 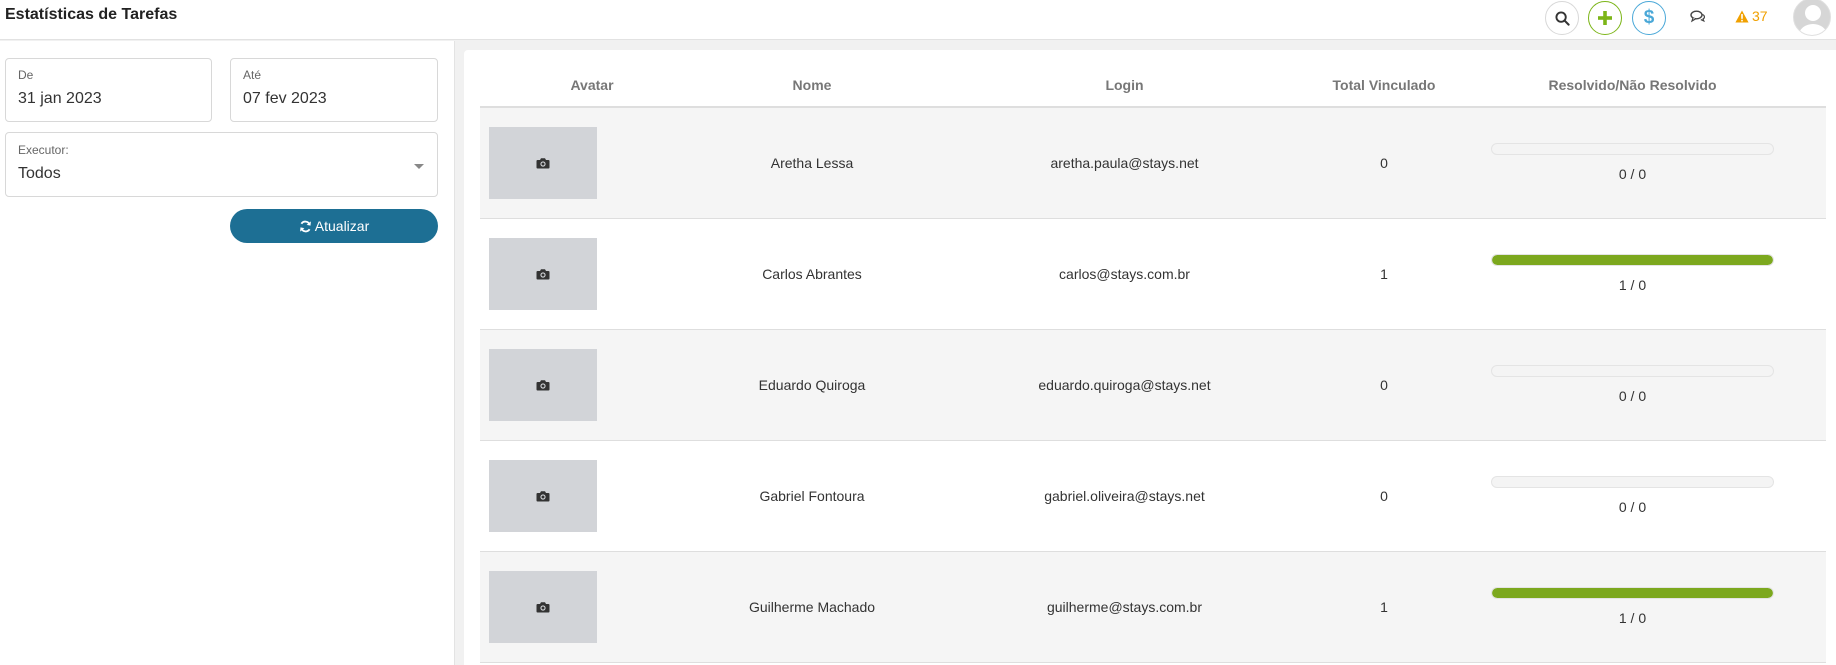 I want to click on end-date-value: 07 fev 2023, so click(x=285, y=98).